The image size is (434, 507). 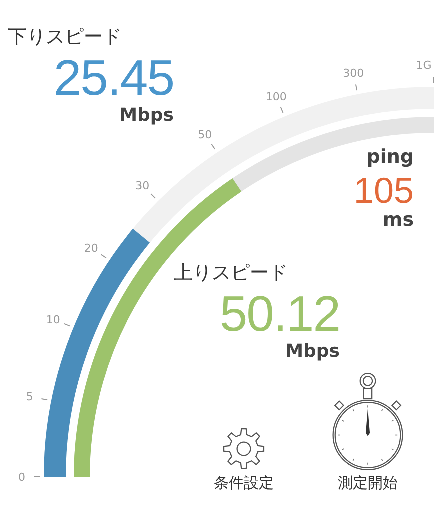 What do you see at coordinates (143, 186) in the screenshot?
I see `tick-label: 30` at bounding box center [143, 186].